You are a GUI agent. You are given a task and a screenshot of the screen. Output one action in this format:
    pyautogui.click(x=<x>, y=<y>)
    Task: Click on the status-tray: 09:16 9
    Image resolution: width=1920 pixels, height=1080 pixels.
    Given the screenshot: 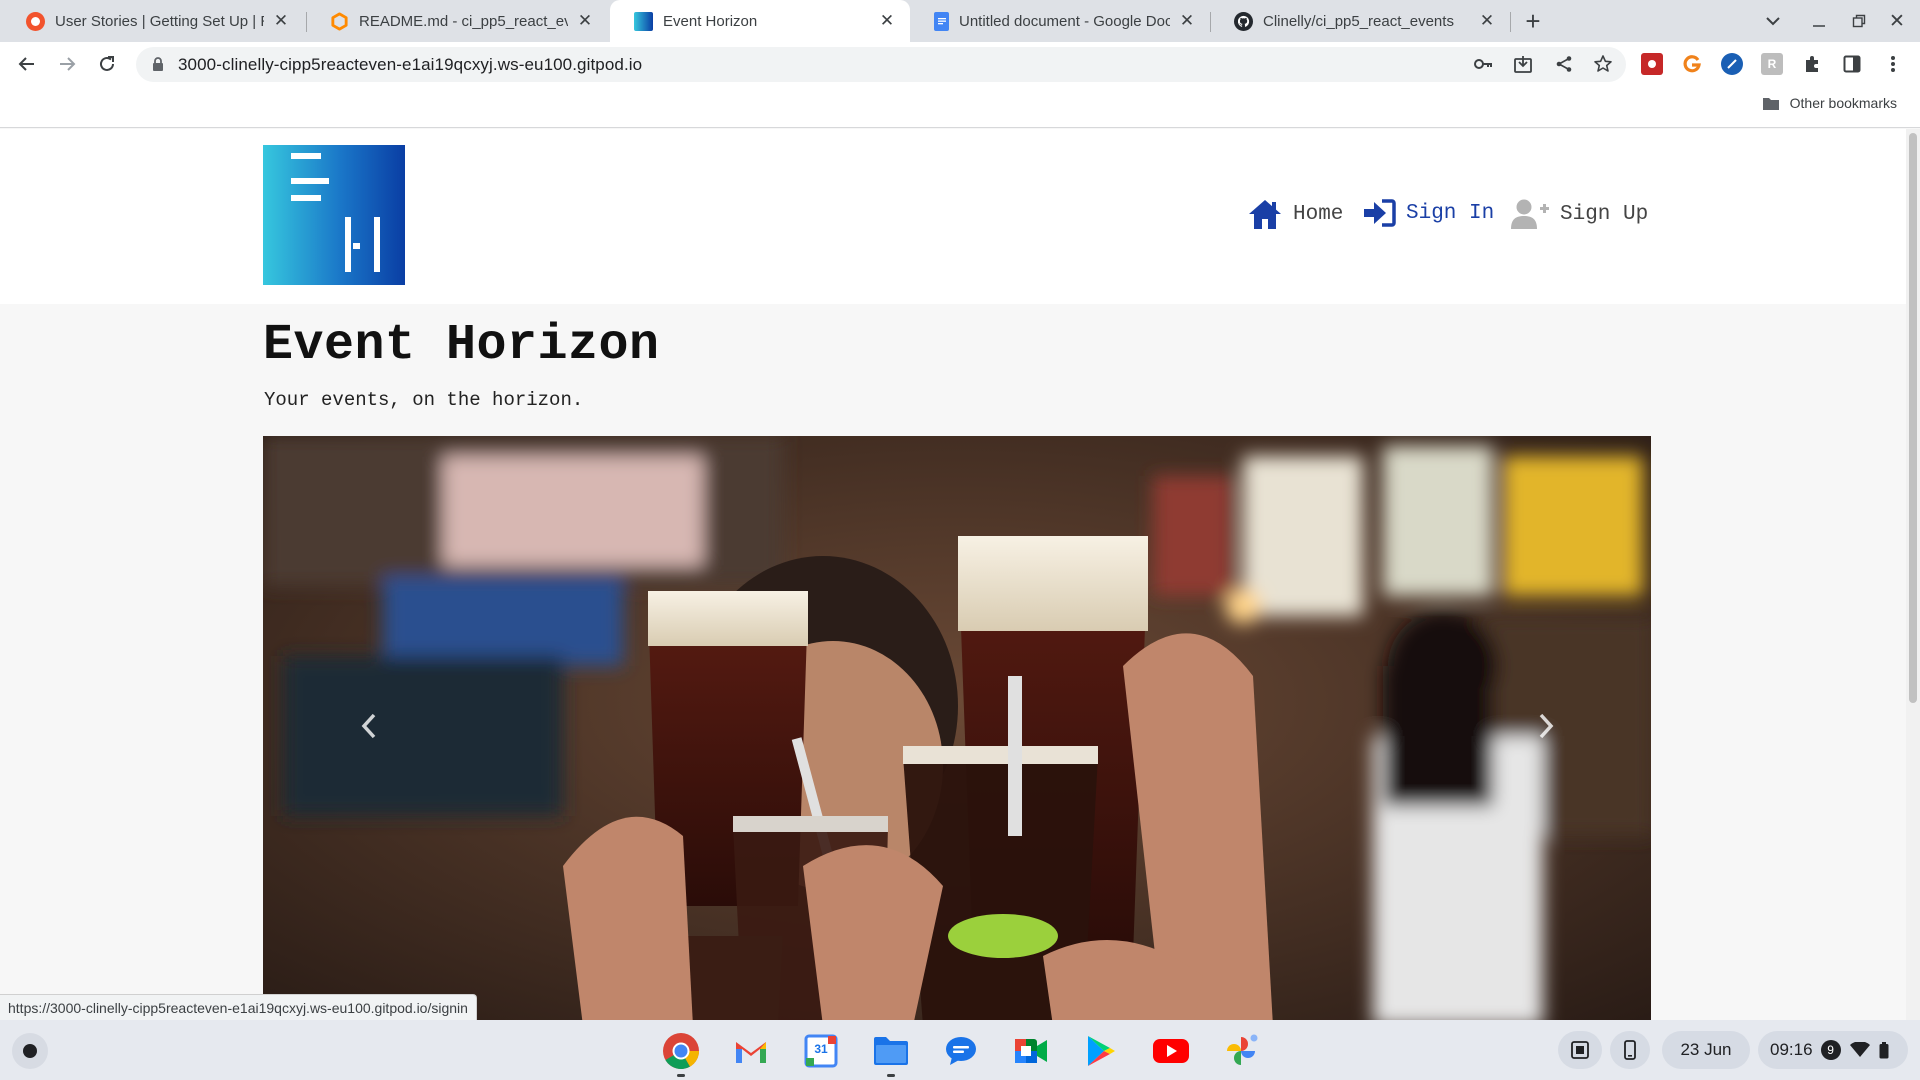 What is the action you would take?
    pyautogui.click(x=1833, y=1050)
    